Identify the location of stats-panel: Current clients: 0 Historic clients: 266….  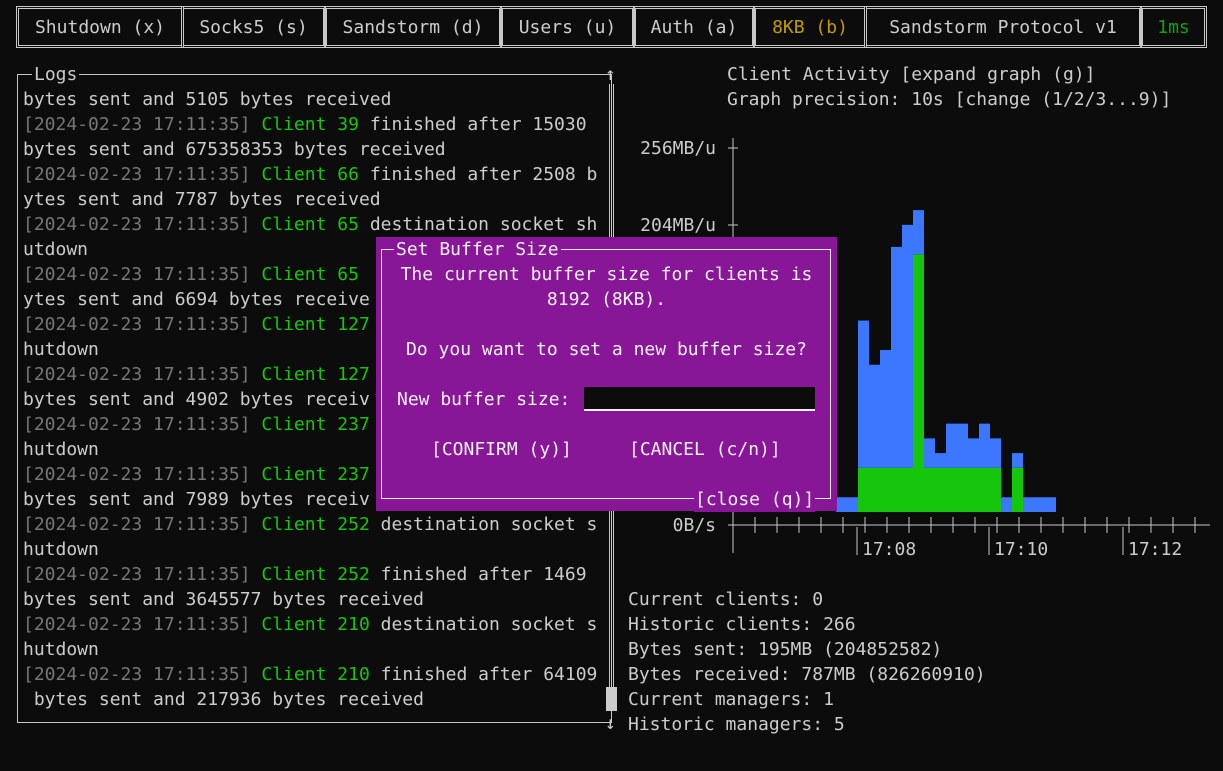
(807, 662).